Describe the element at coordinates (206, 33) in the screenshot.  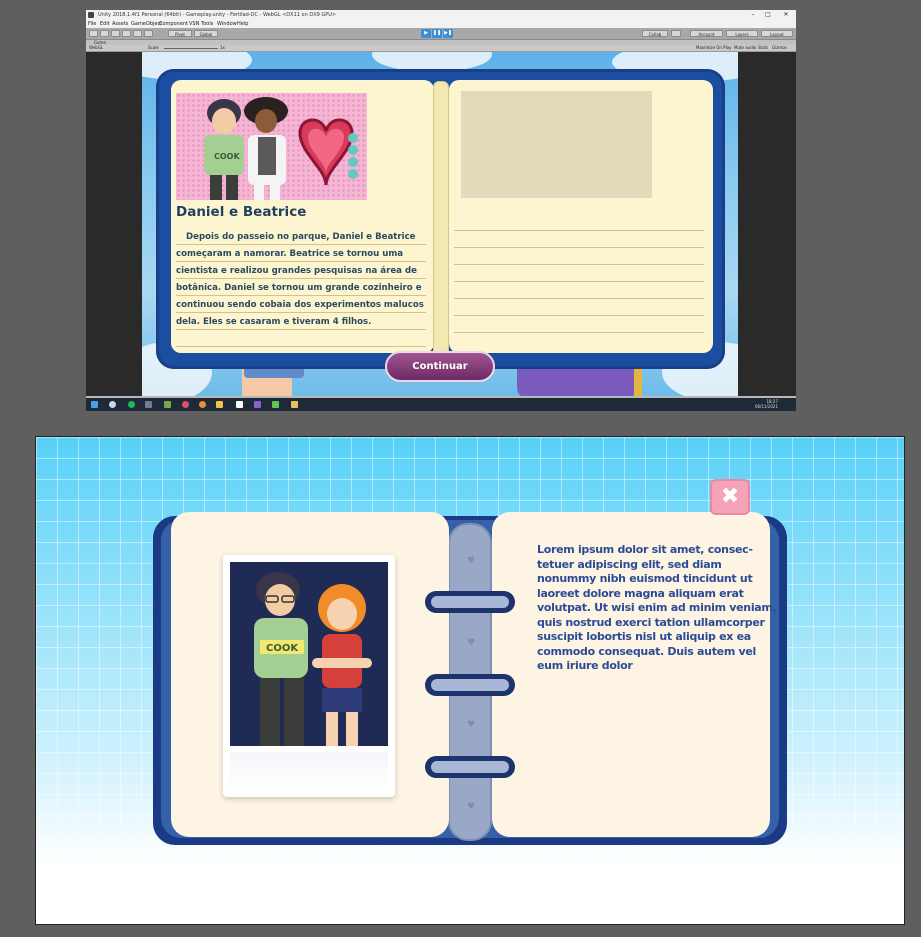
I see `global-toggle: Global` at that location.